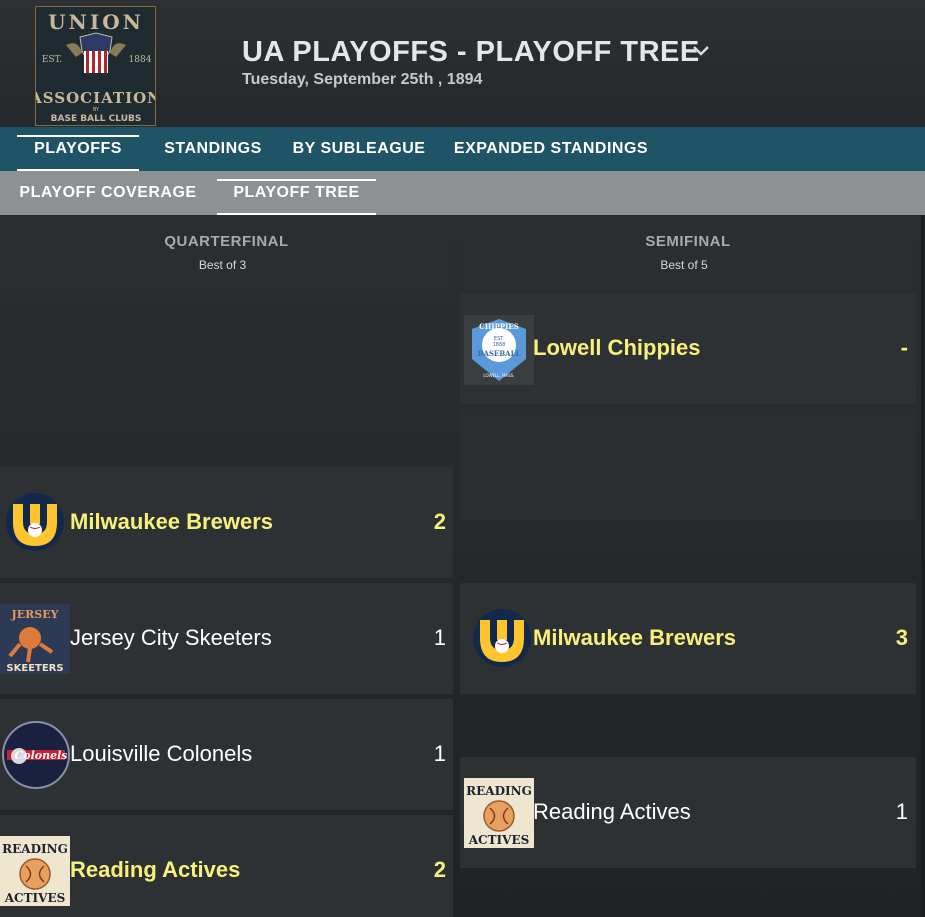 The height and width of the screenshot is (917, 925). Describe the element at coordinates (923, 566) in the screenshot. I see `scrollbar` at that location.